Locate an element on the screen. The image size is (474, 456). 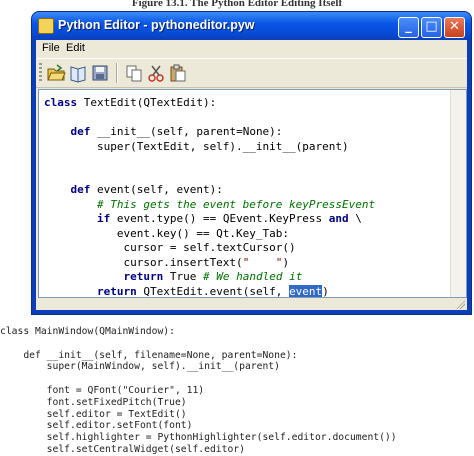
code-line: if event.type() == QEvent.KeyPress and \ is located at coordinates (209, 219).